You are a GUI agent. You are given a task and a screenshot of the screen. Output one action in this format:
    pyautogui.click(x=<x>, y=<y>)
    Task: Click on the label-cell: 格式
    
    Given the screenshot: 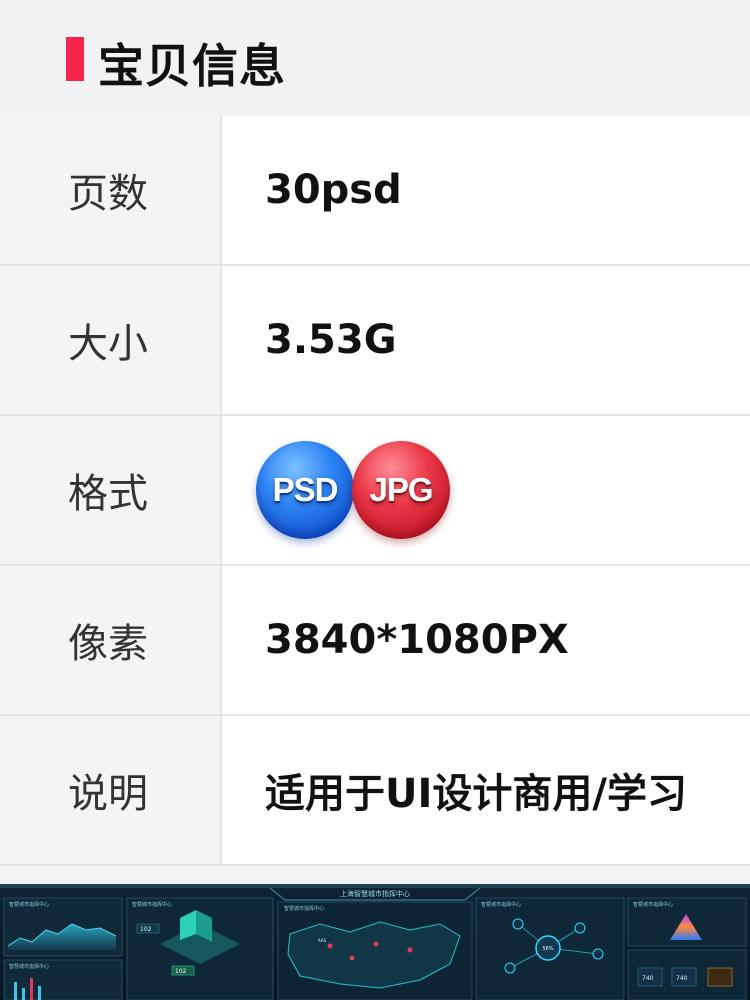 What is the action you would take?
    pyautogui.click(x=111, y=490)
    